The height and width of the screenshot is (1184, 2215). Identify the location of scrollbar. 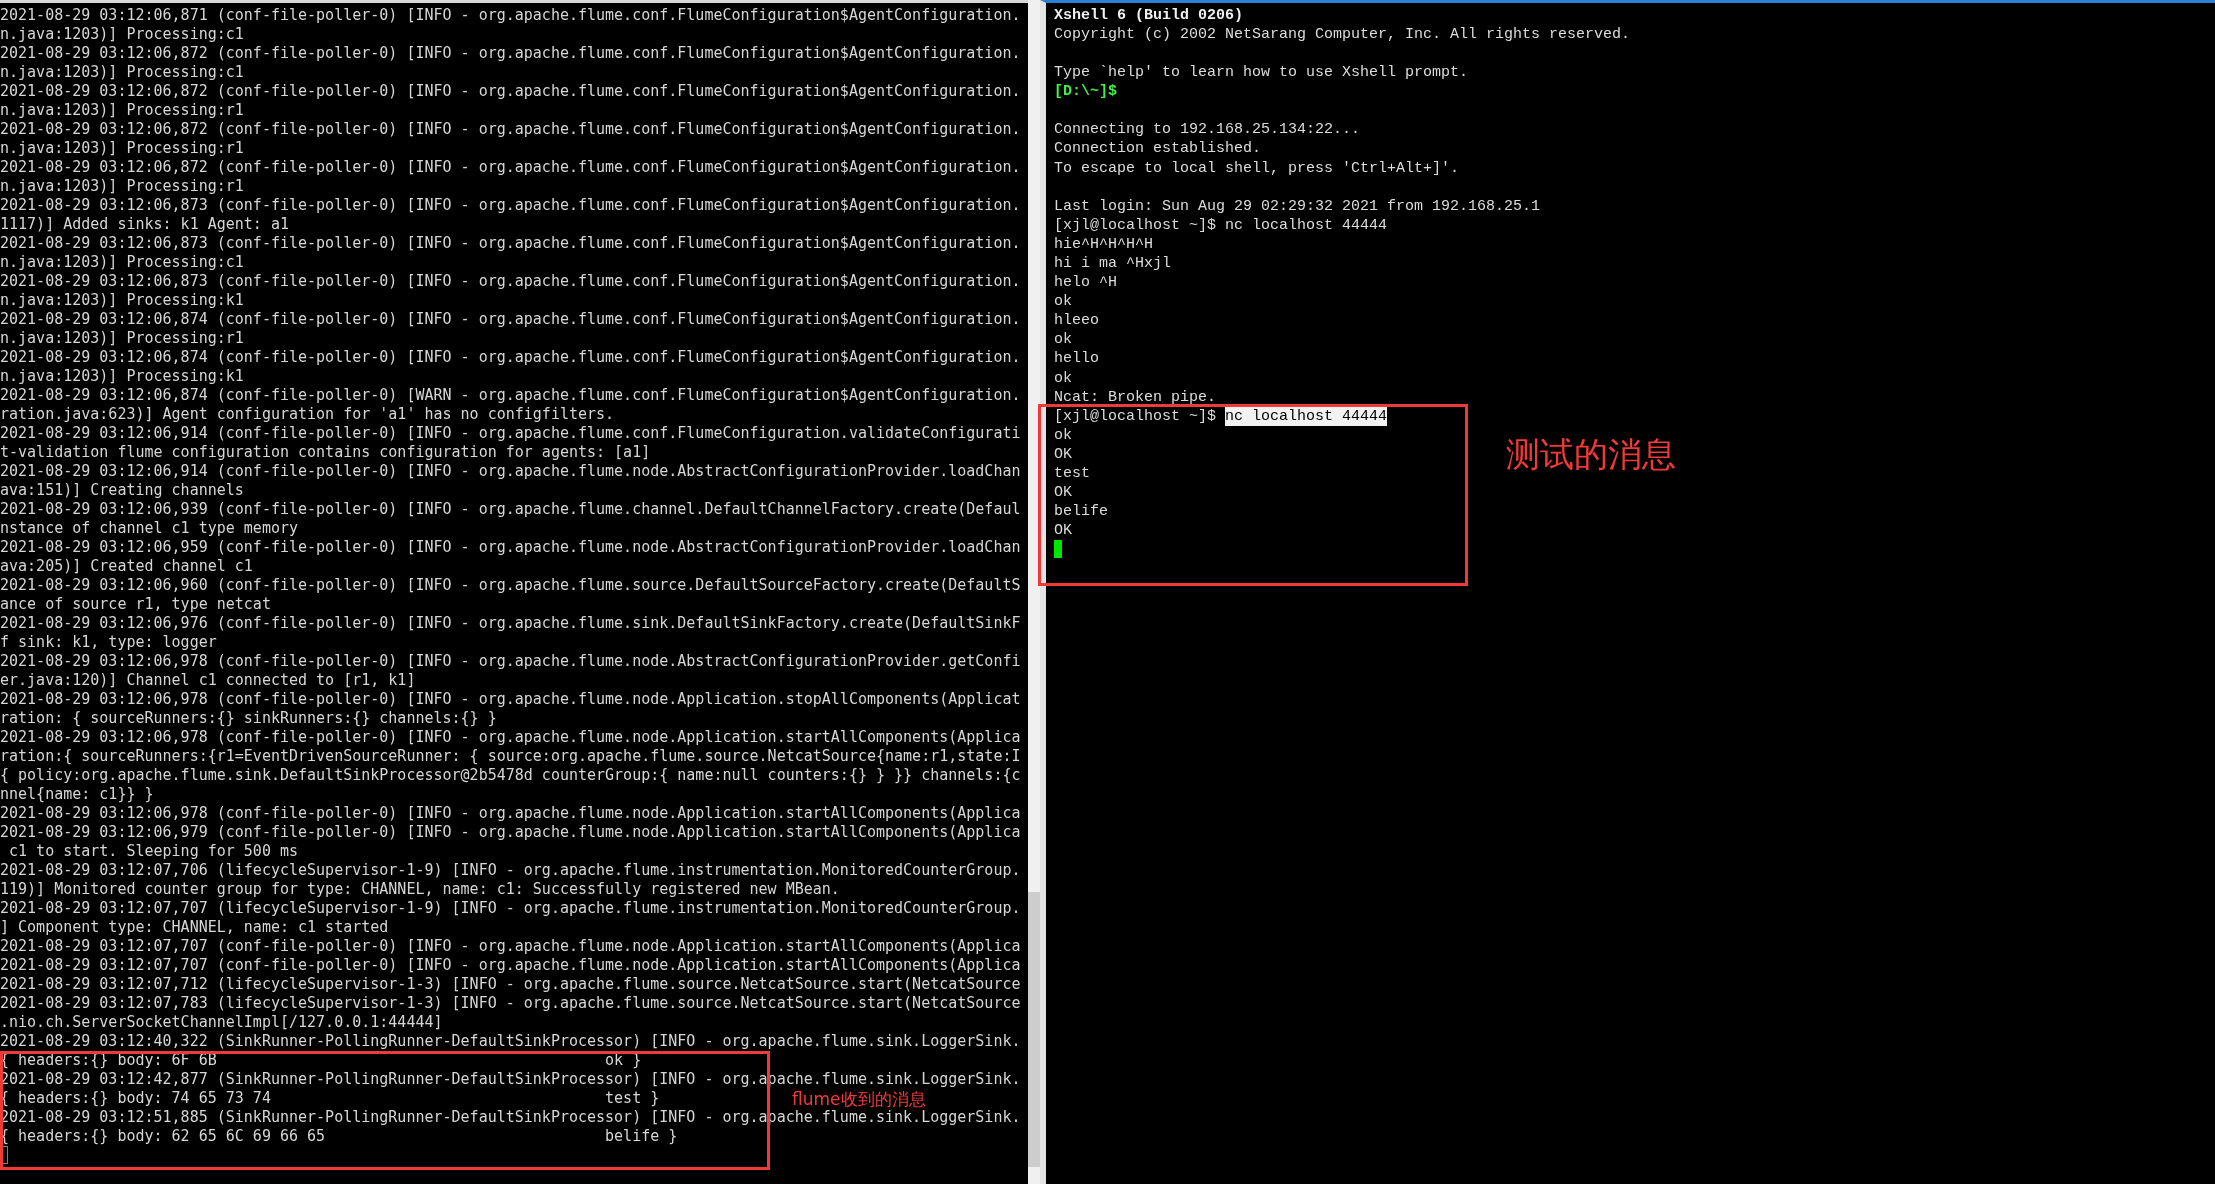
(1034, 592).